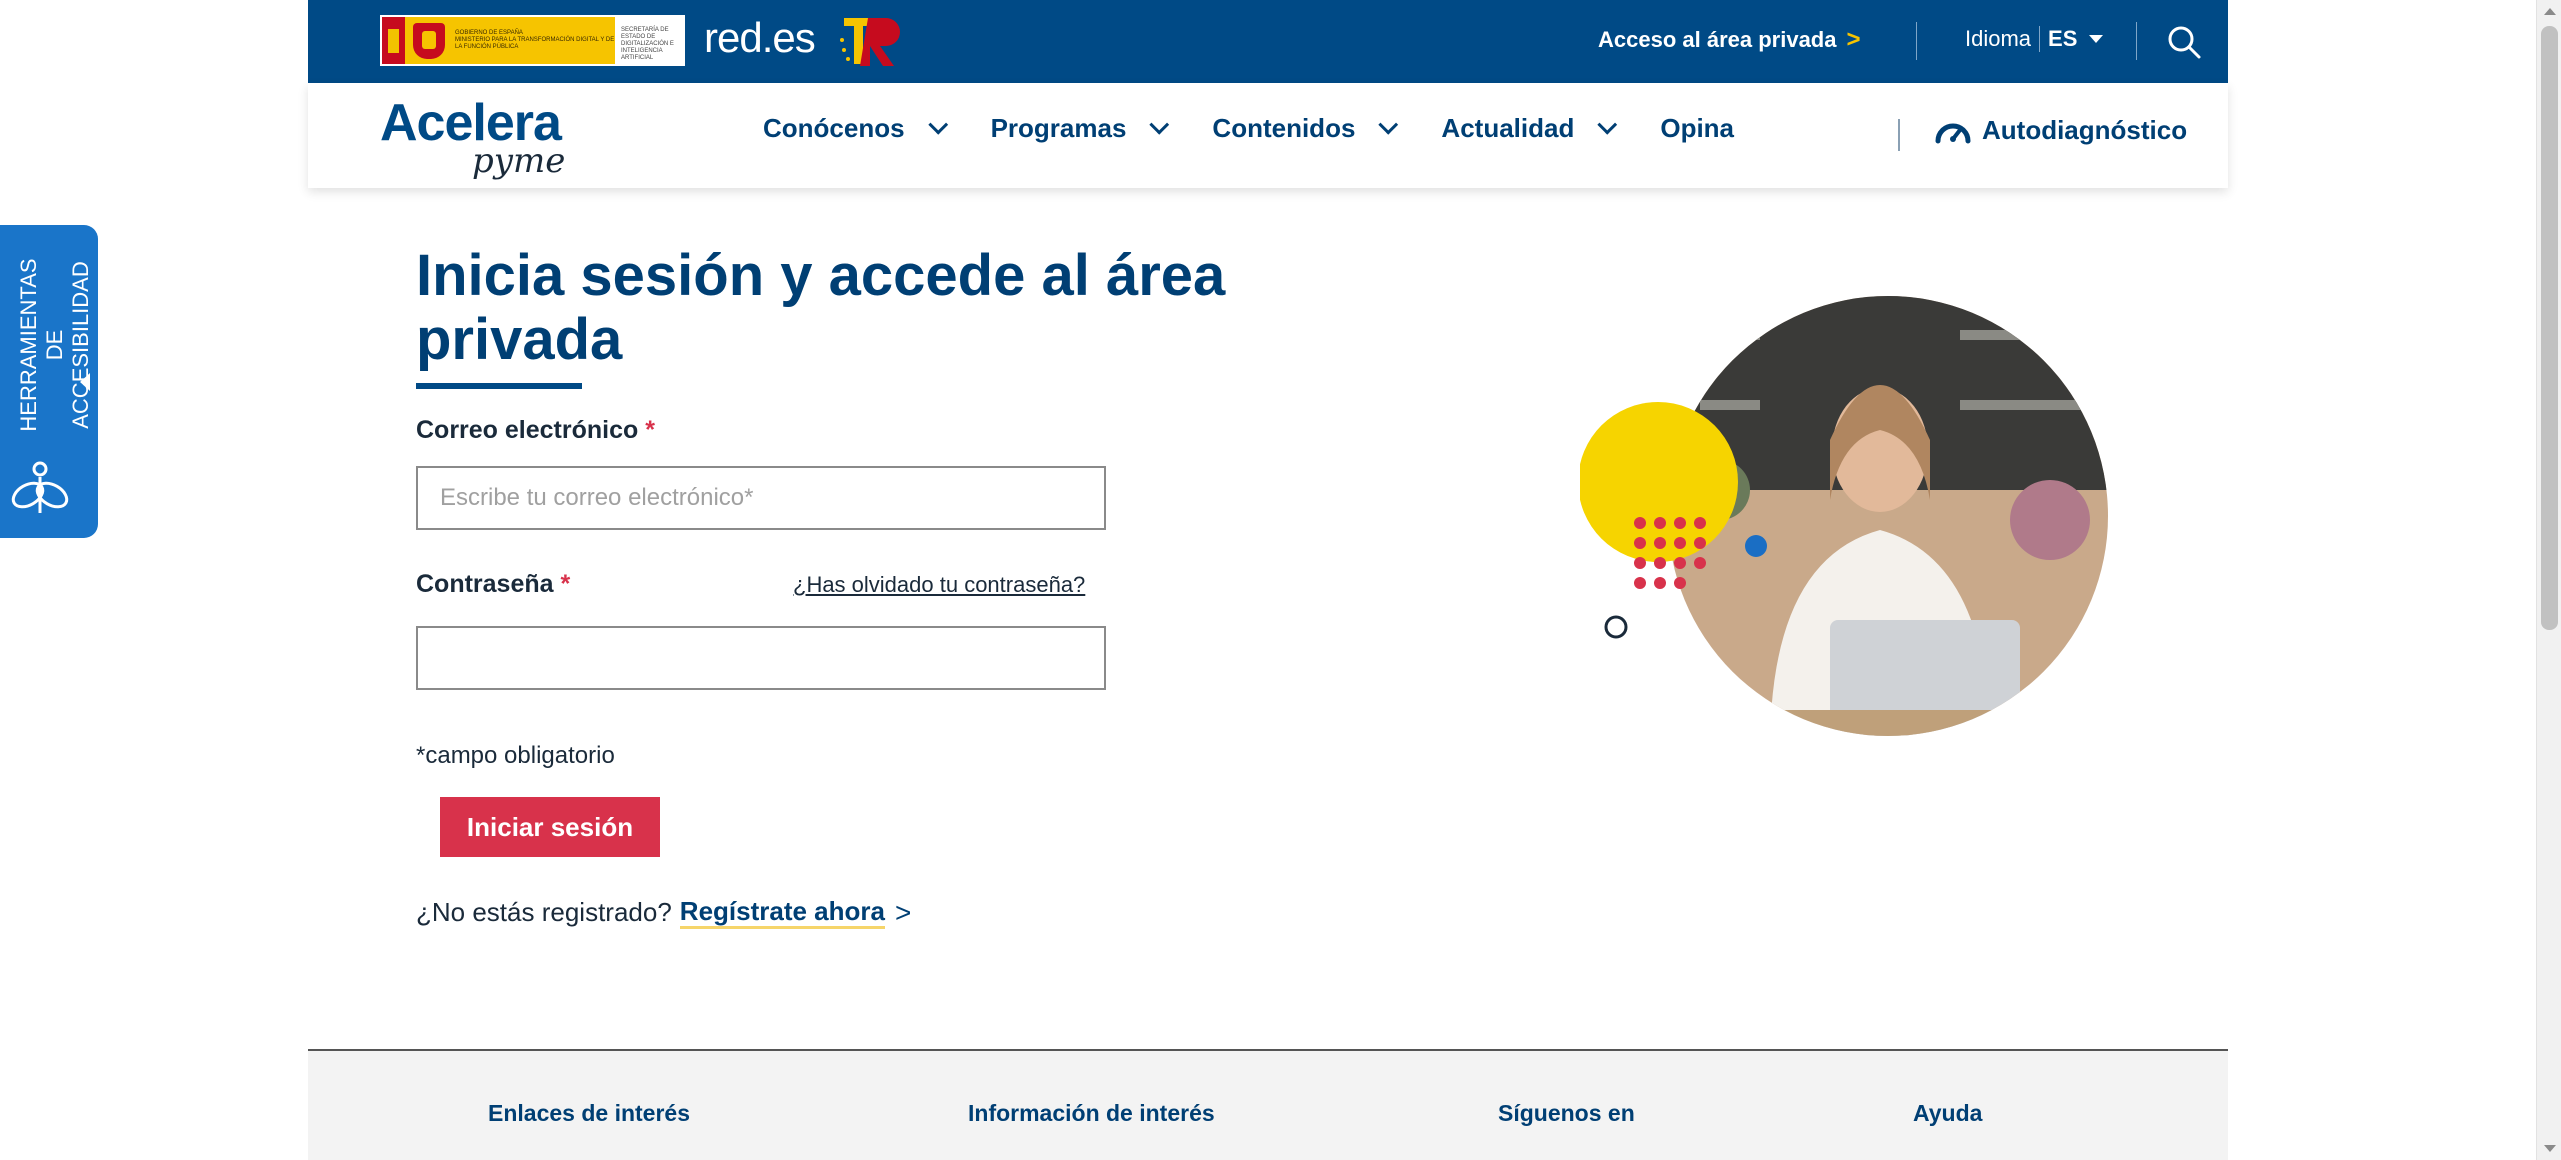 This screenshot has width=2561, height=1160. I want to click on language-selector: Idioma ES, so click(2034, 39).